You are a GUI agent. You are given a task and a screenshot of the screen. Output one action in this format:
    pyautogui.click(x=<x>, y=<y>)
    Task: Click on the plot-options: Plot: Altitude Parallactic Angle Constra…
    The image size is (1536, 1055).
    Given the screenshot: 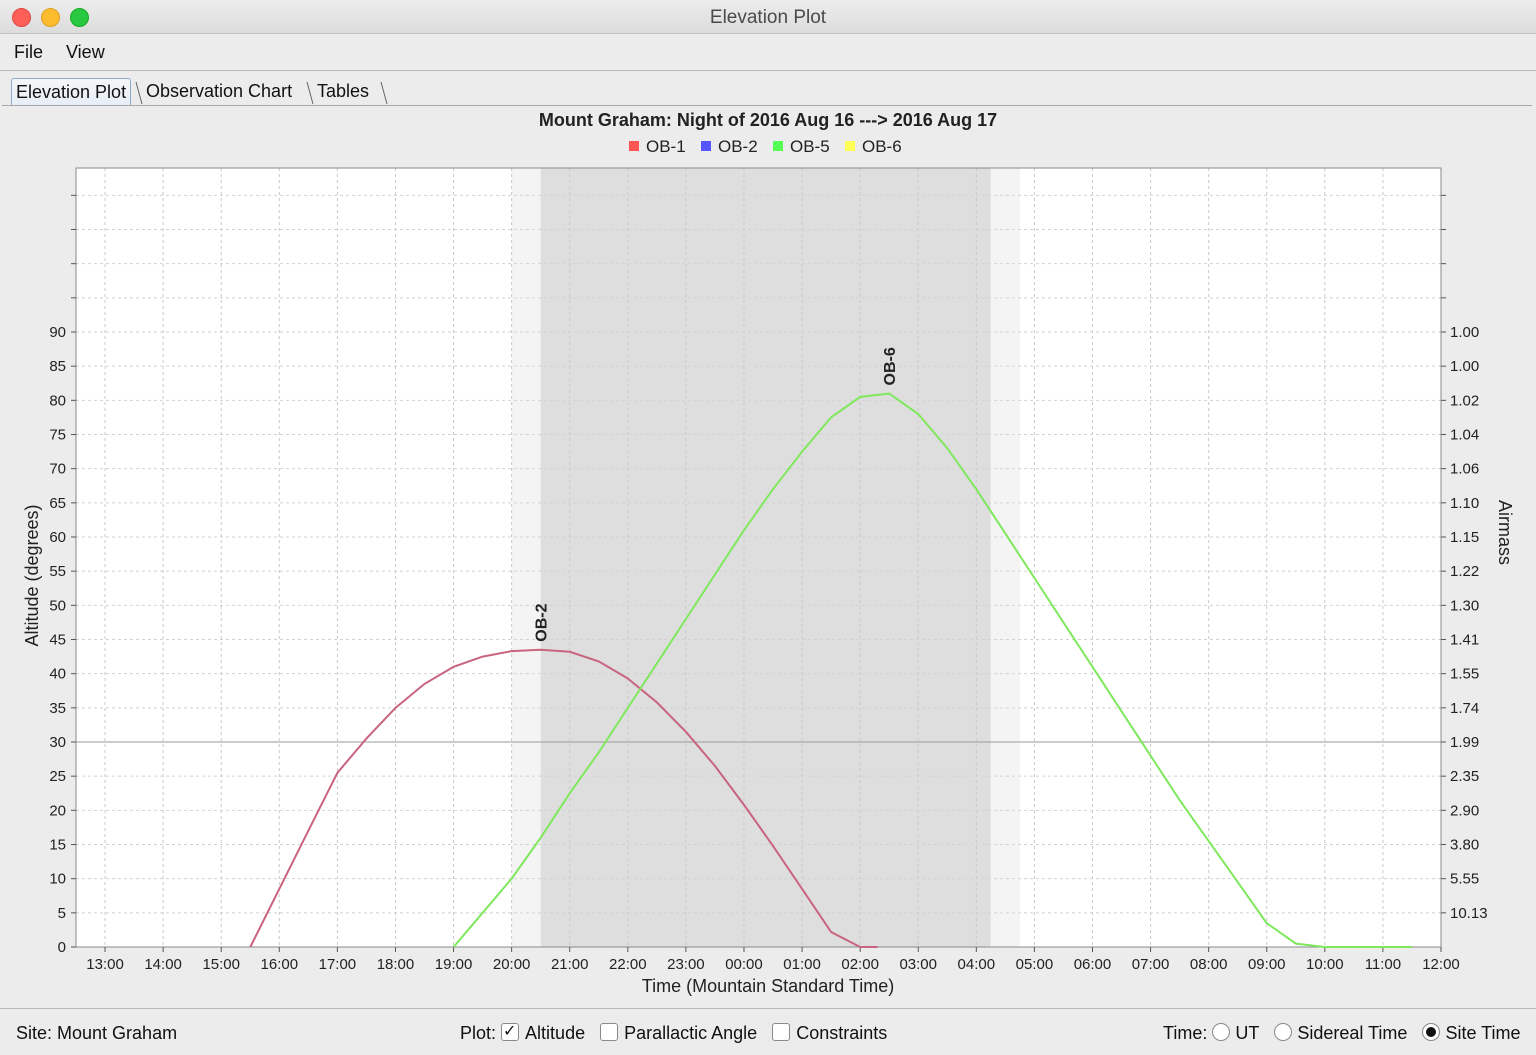 What is the action you would take?
    pyautogui.click(x=673, y=1032)
    